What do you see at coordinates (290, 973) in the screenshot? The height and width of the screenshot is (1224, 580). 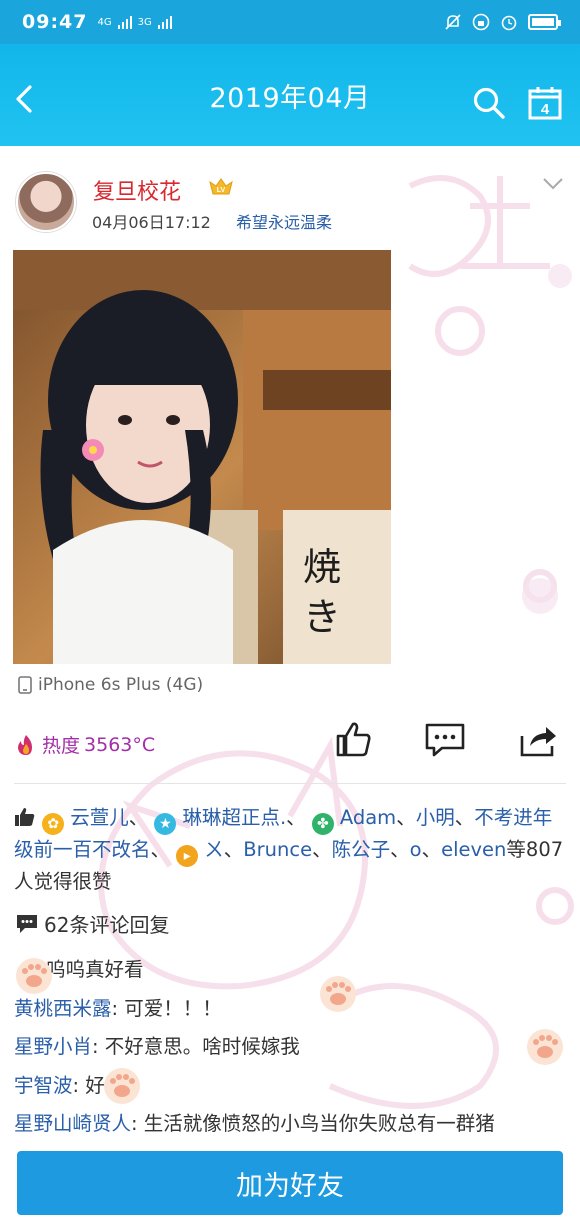 I see `comment-item: 呜呜真好看` at bounding box center [290, 973].